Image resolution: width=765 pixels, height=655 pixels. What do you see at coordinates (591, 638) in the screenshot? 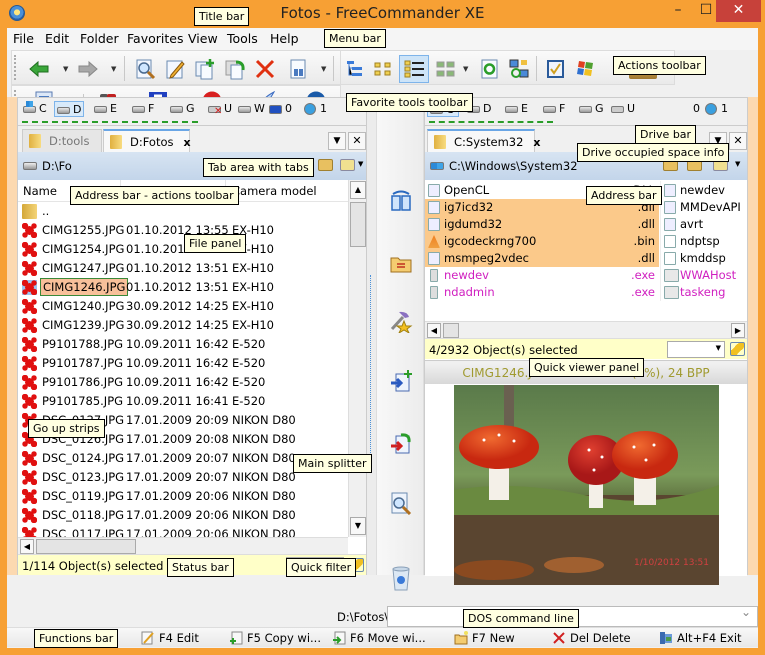
I see `function-del-delete: Del Delete` at bounding box center [591, 638].